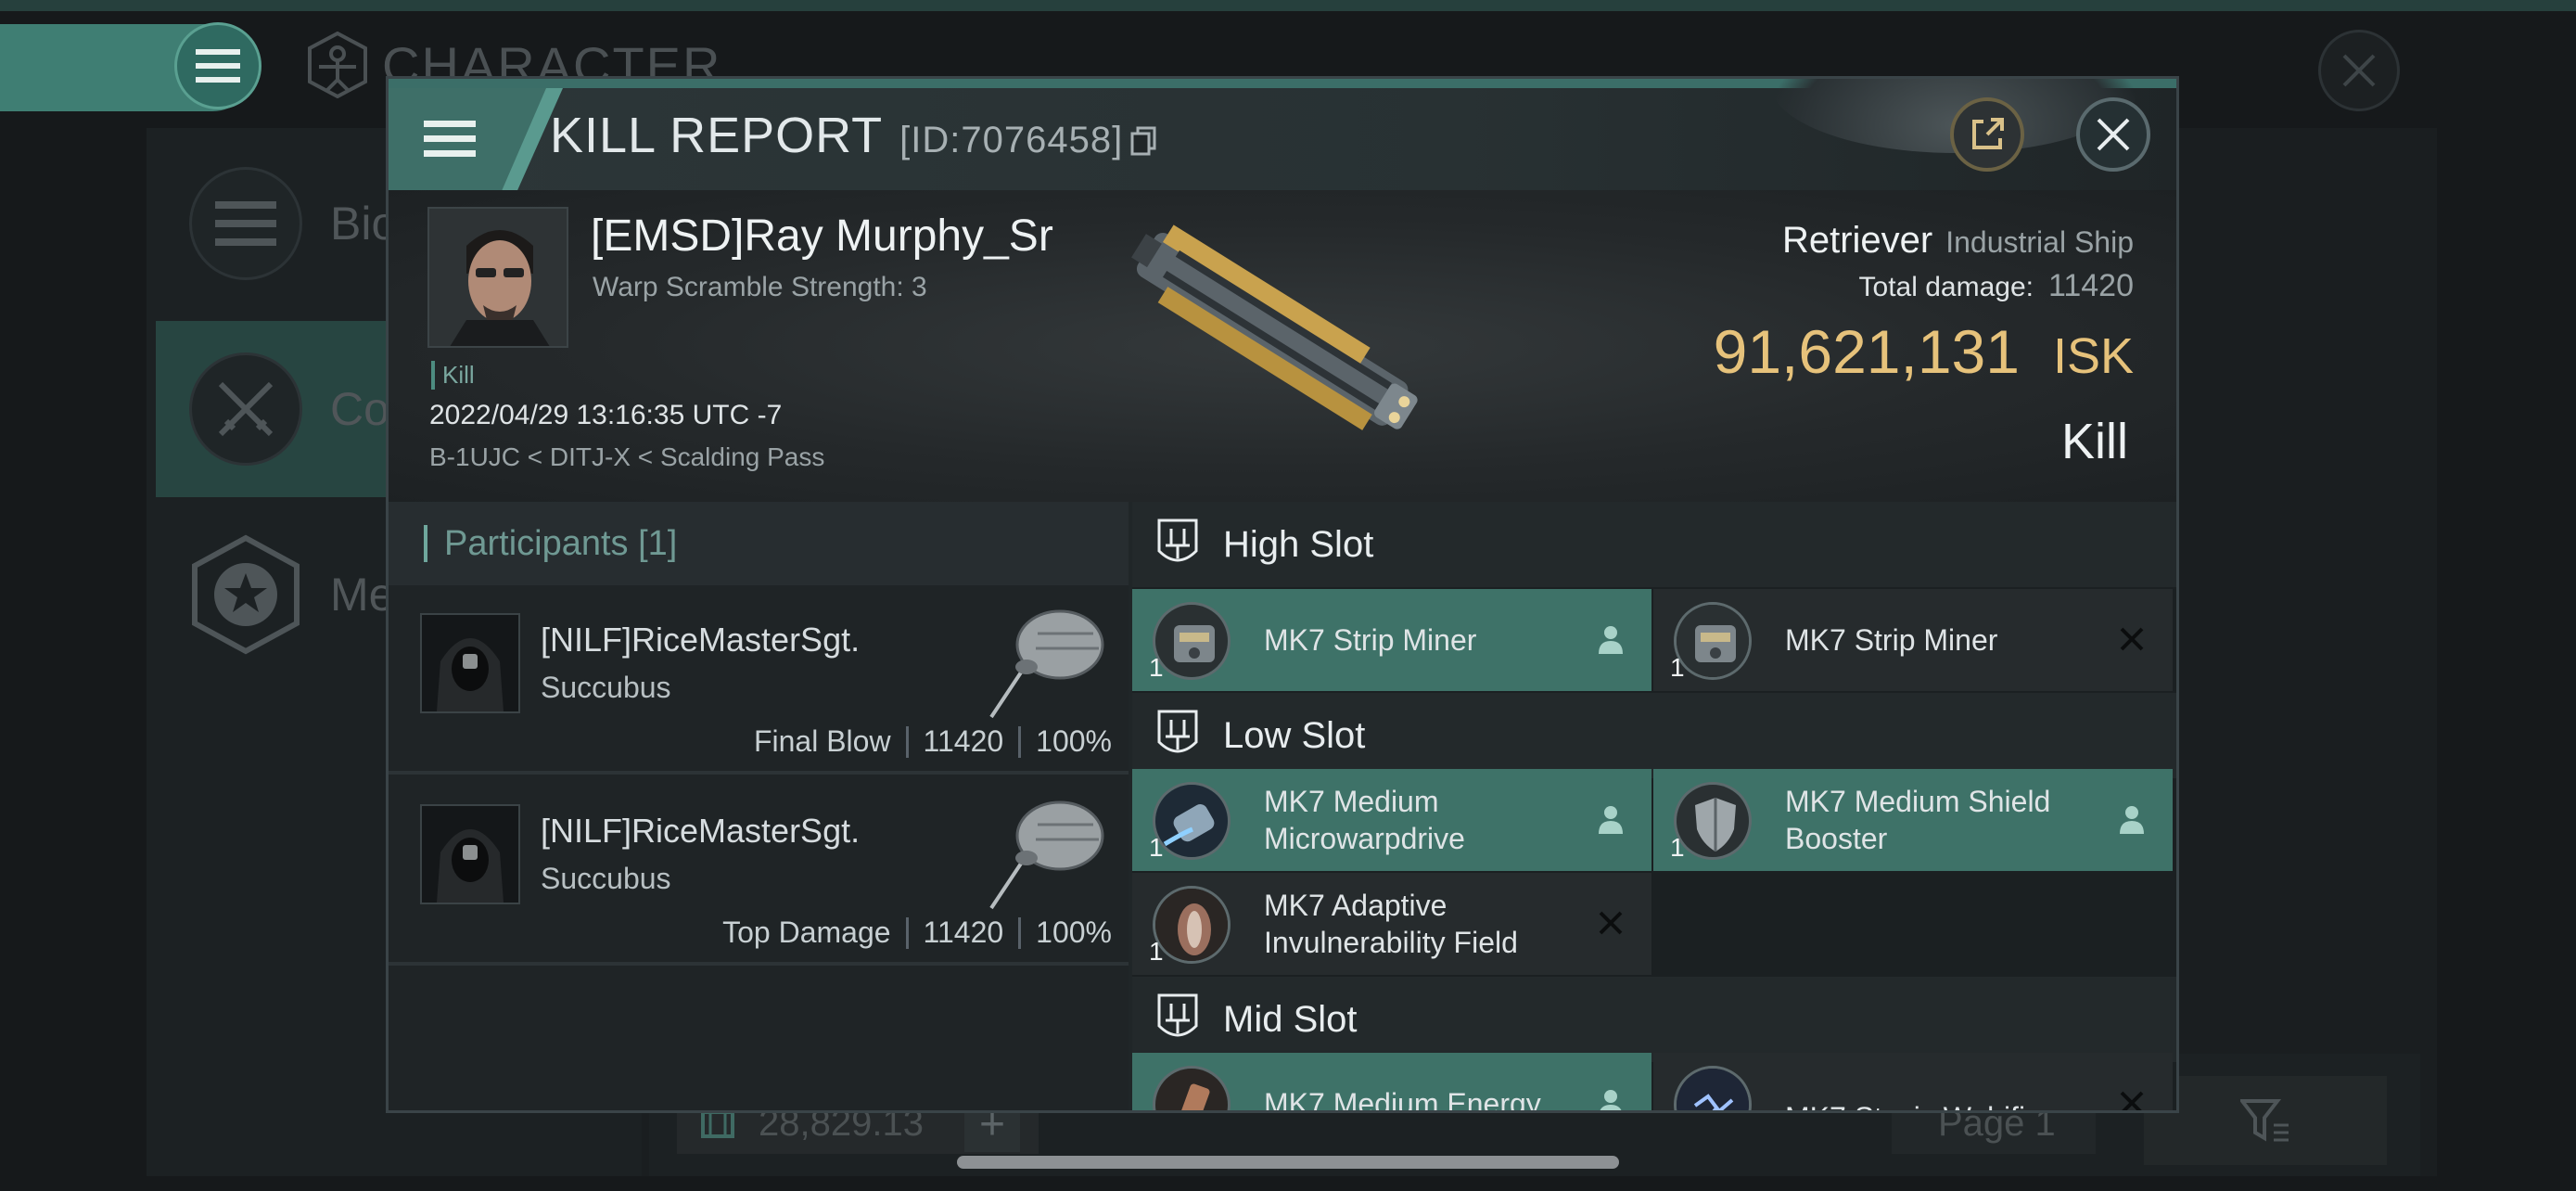 Image resolution: width=2576 pixels, height=1191 pixels. What do you see at coordinates (1192, 925) in the screenshot?
I see `invulnerability-field-image` at bounding box center [1192, 925].